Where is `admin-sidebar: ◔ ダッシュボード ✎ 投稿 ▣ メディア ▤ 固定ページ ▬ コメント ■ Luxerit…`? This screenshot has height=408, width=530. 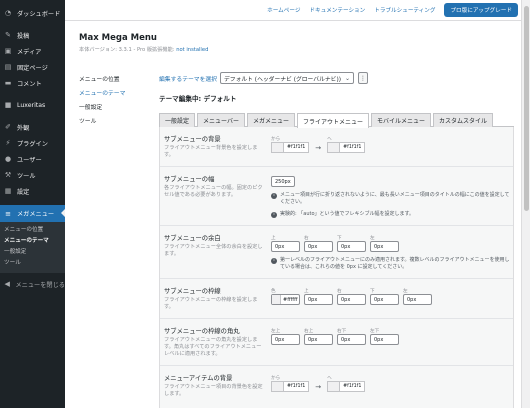 admin-sidebar: ◔ ダッシュボード ✎ 投稿 ▣ メディア ▤ 固定ページ ▬ コメント ■ Luxerit… is located at coordinates (32, 204).